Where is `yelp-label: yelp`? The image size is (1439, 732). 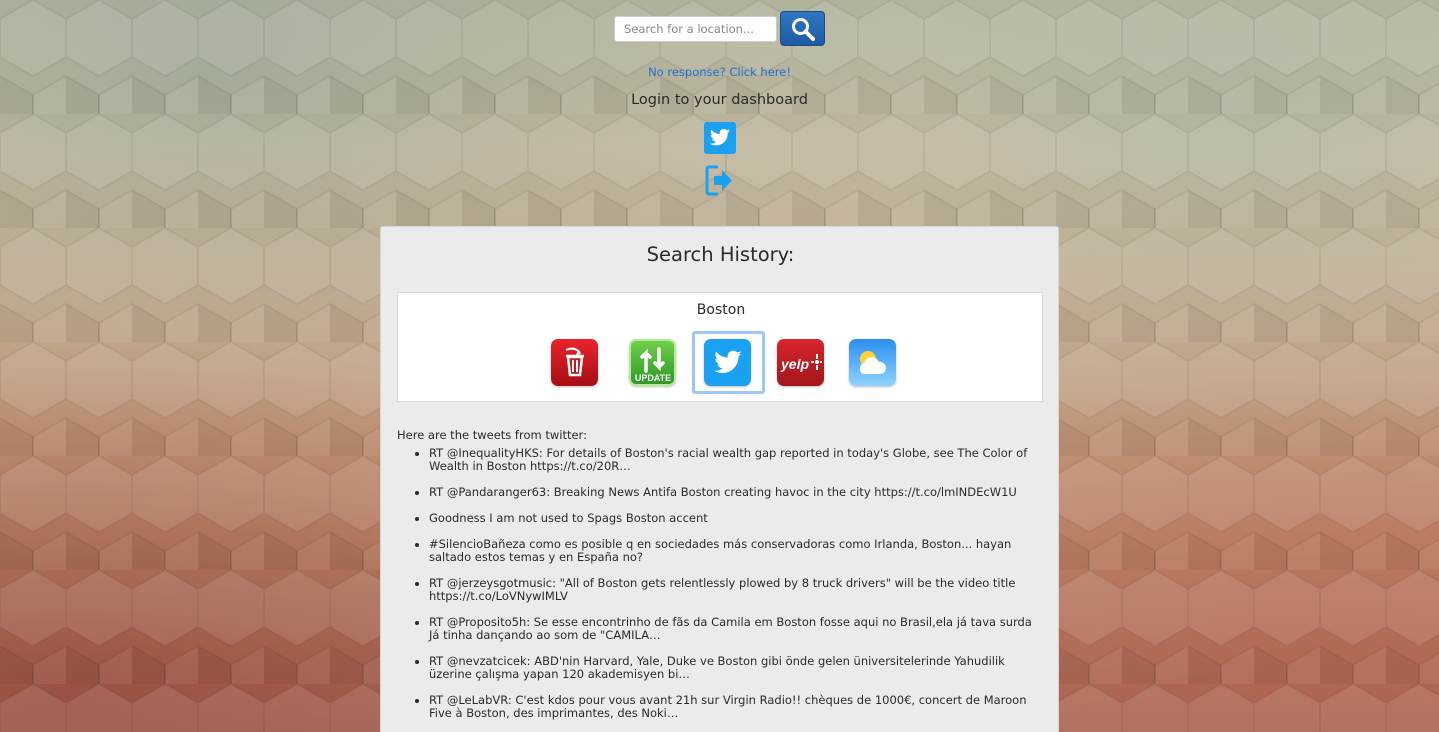
yelp-label: yelp is located at coordinates (794, 364).